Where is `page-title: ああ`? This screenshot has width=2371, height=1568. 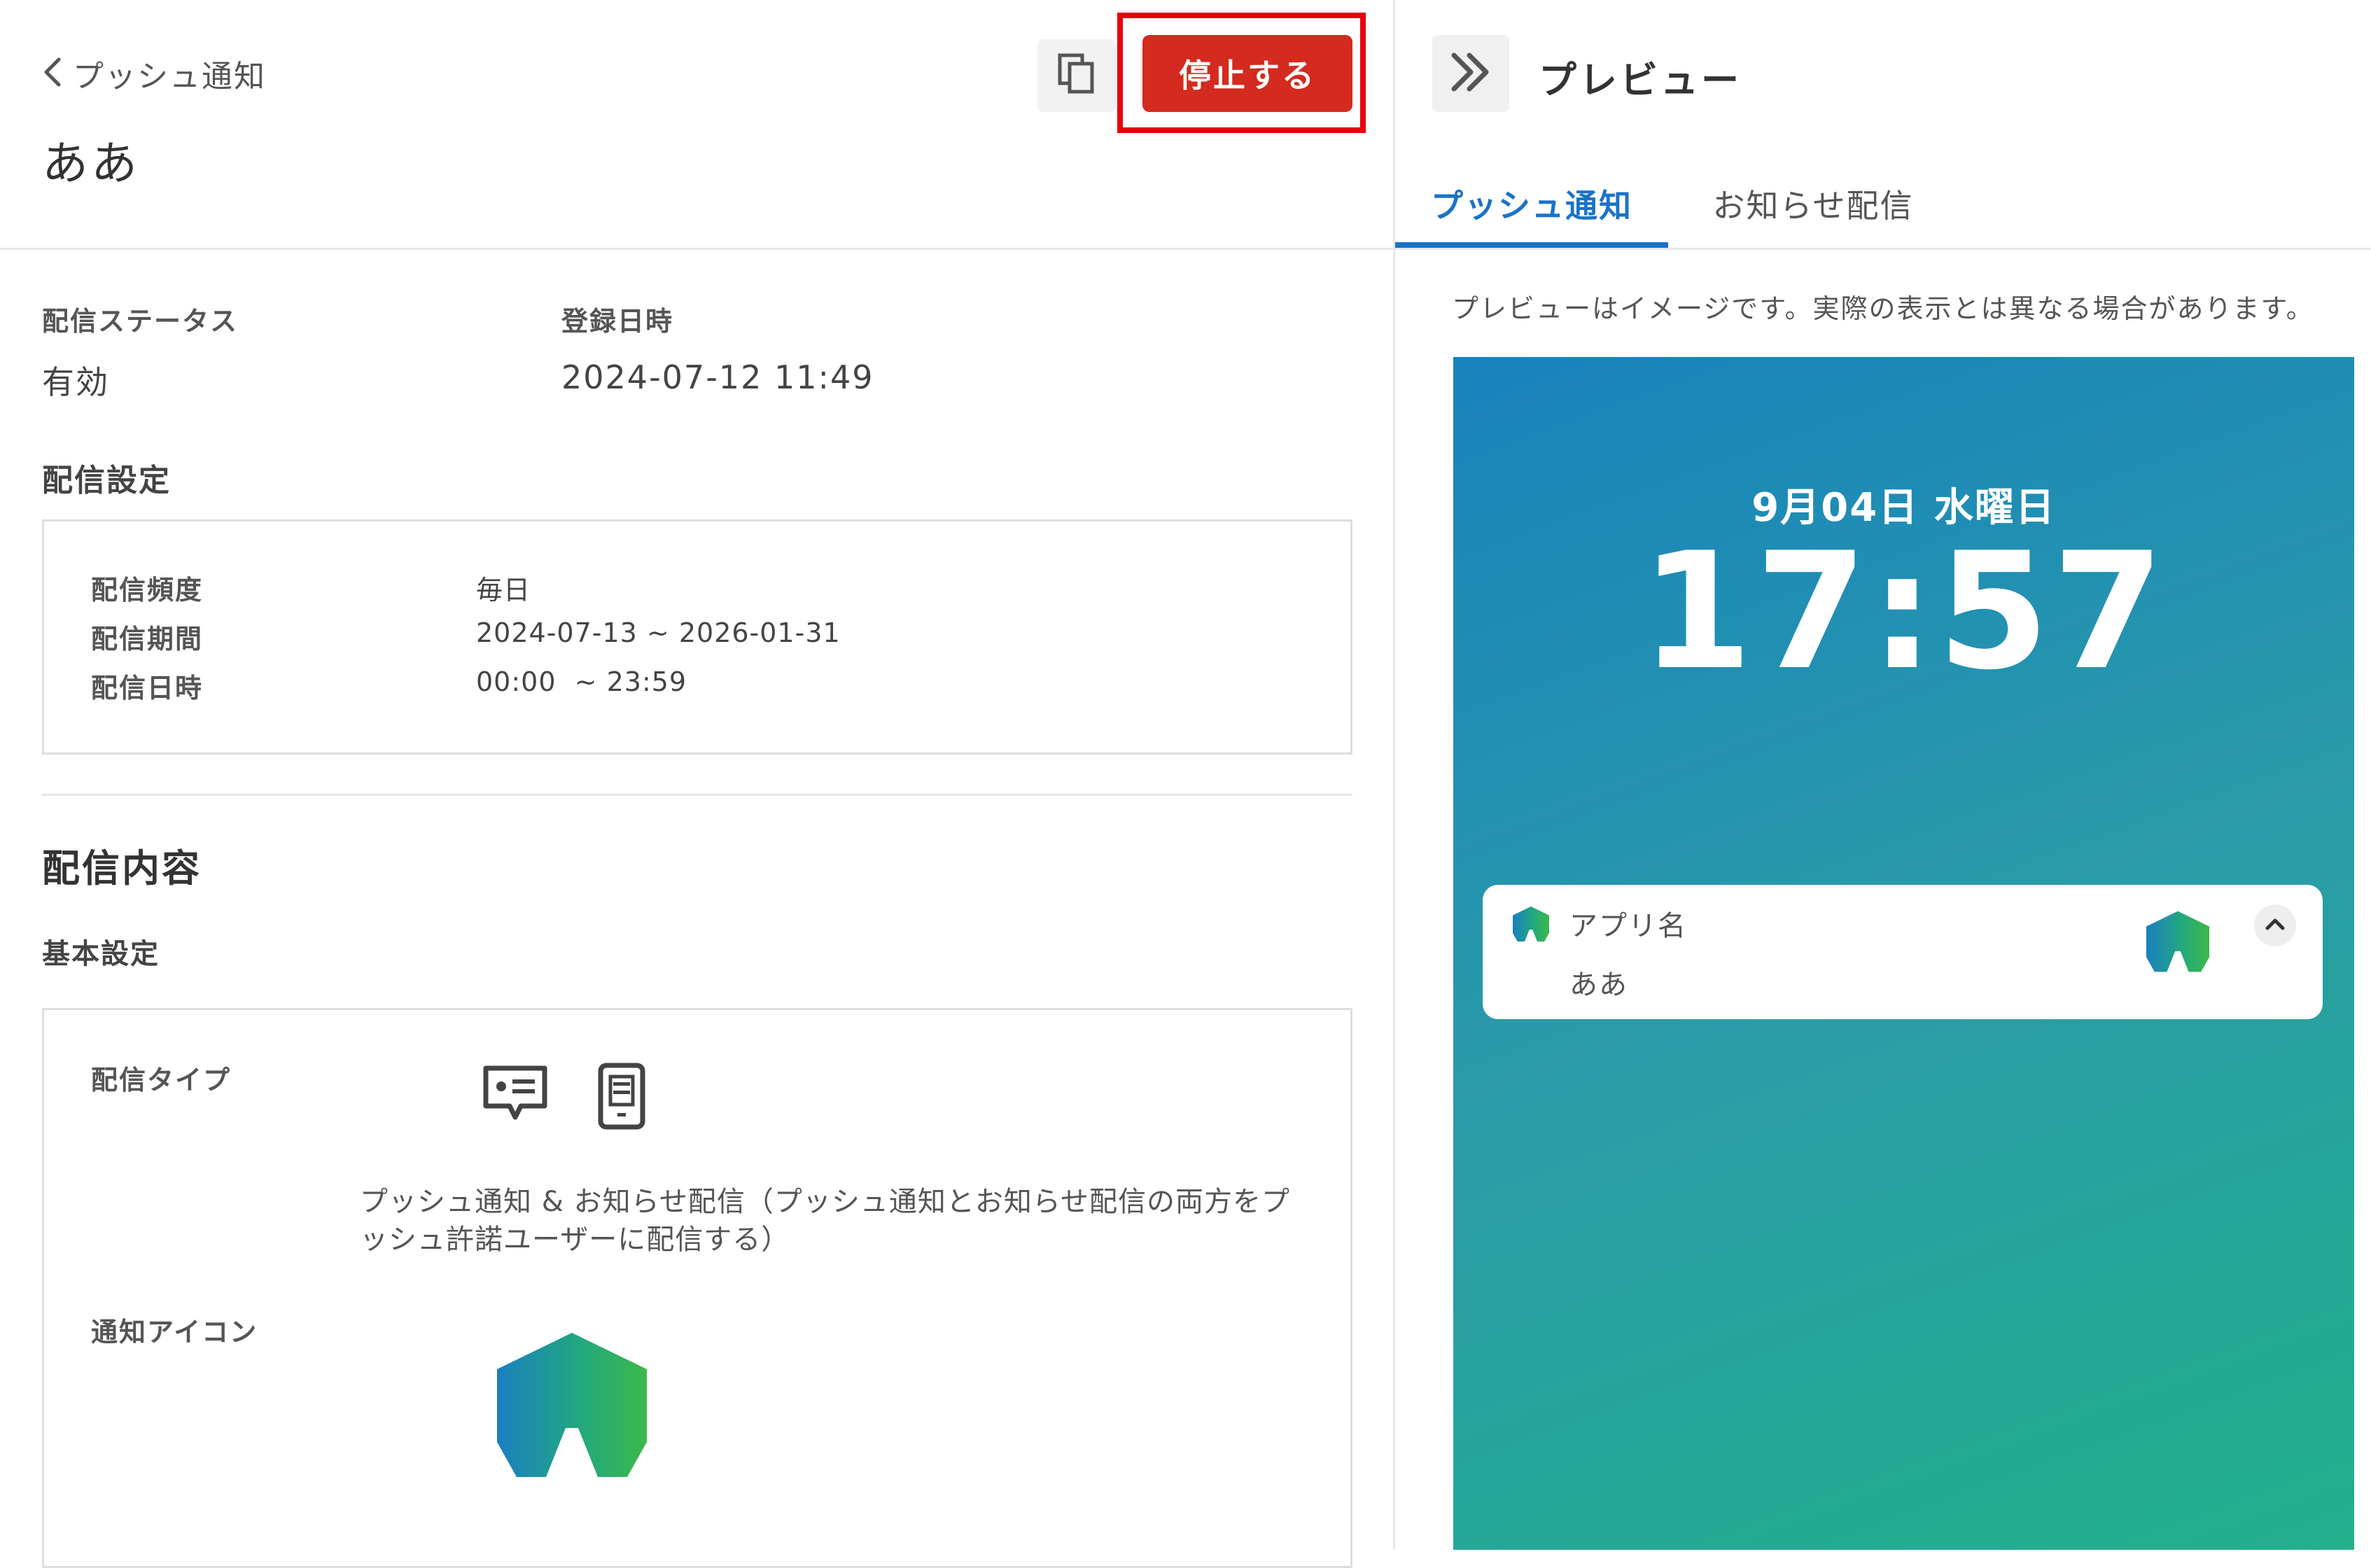
page-title: ああ is located at coordinates (91, 163).